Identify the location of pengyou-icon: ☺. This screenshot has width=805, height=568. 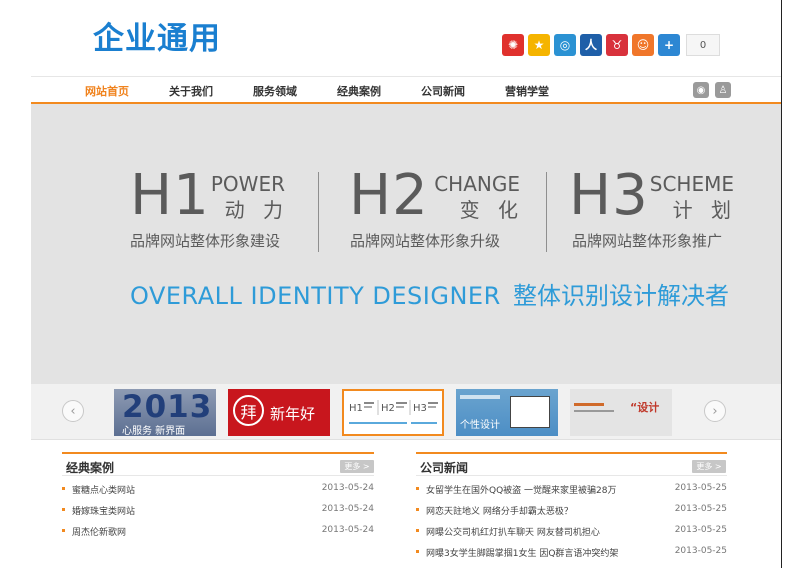
(643, 45).